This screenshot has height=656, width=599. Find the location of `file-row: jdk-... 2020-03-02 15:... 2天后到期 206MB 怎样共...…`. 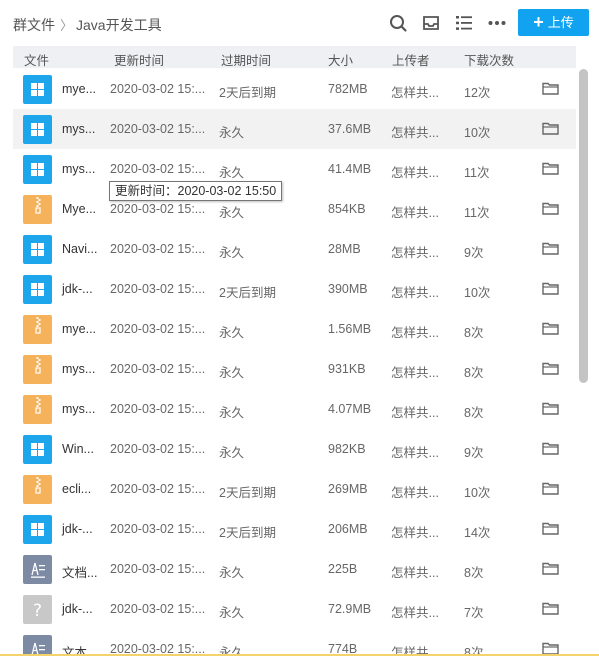

file-row: jdk-... 2020-03-02 15:... 2天后到期 206MB 怎样共...… is located at coordinates (294, 529).